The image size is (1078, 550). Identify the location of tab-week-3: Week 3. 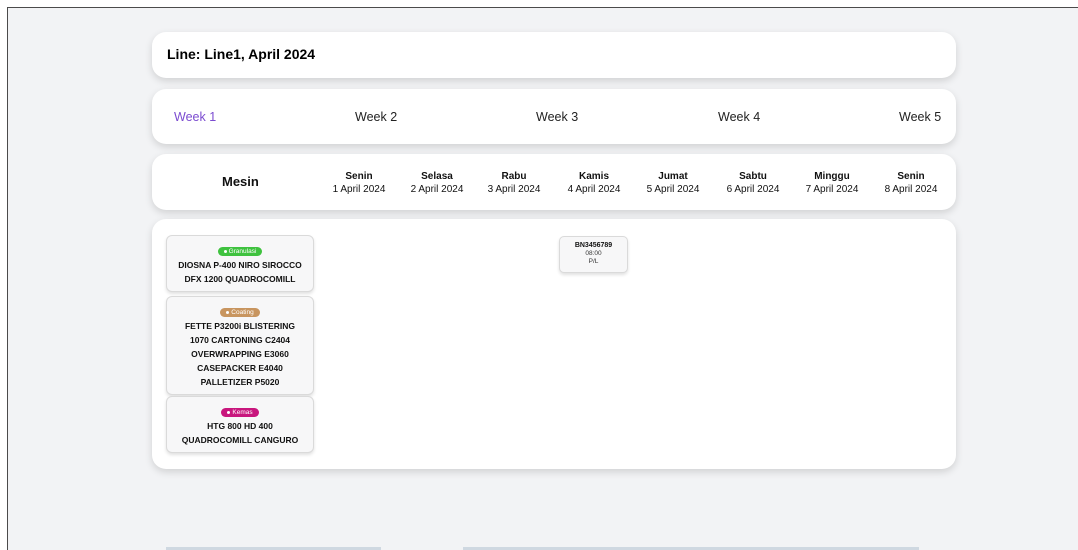
(557, 117).